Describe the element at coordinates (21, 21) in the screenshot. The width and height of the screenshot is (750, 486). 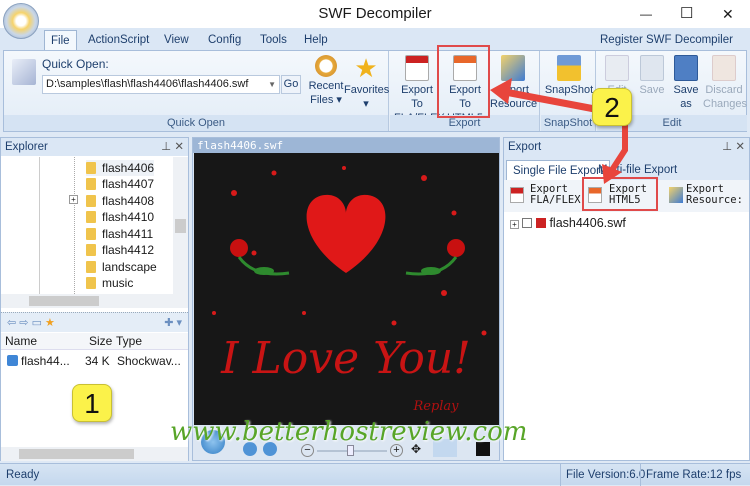
I see `app-logo-icon` at that location.